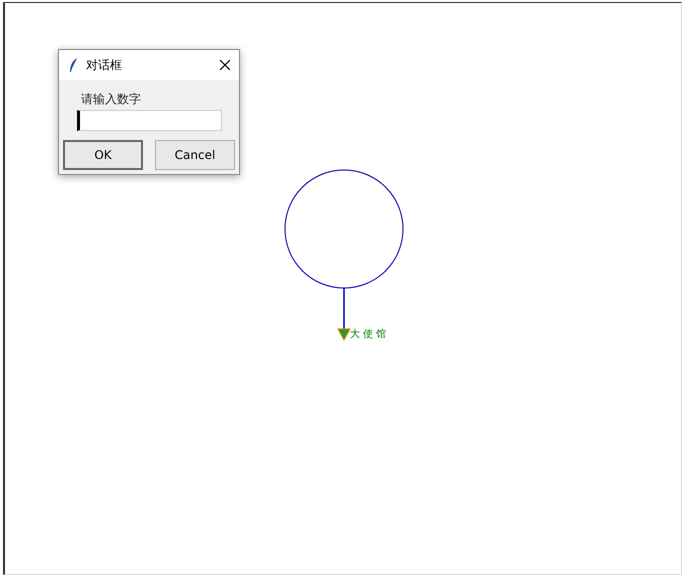 The width and height of the screenshot is (682, 575). What do you see at coordinates (369, 334) in the screenshot?
I see `canvas-label: 大使馆` at bounding box center [369, 334].